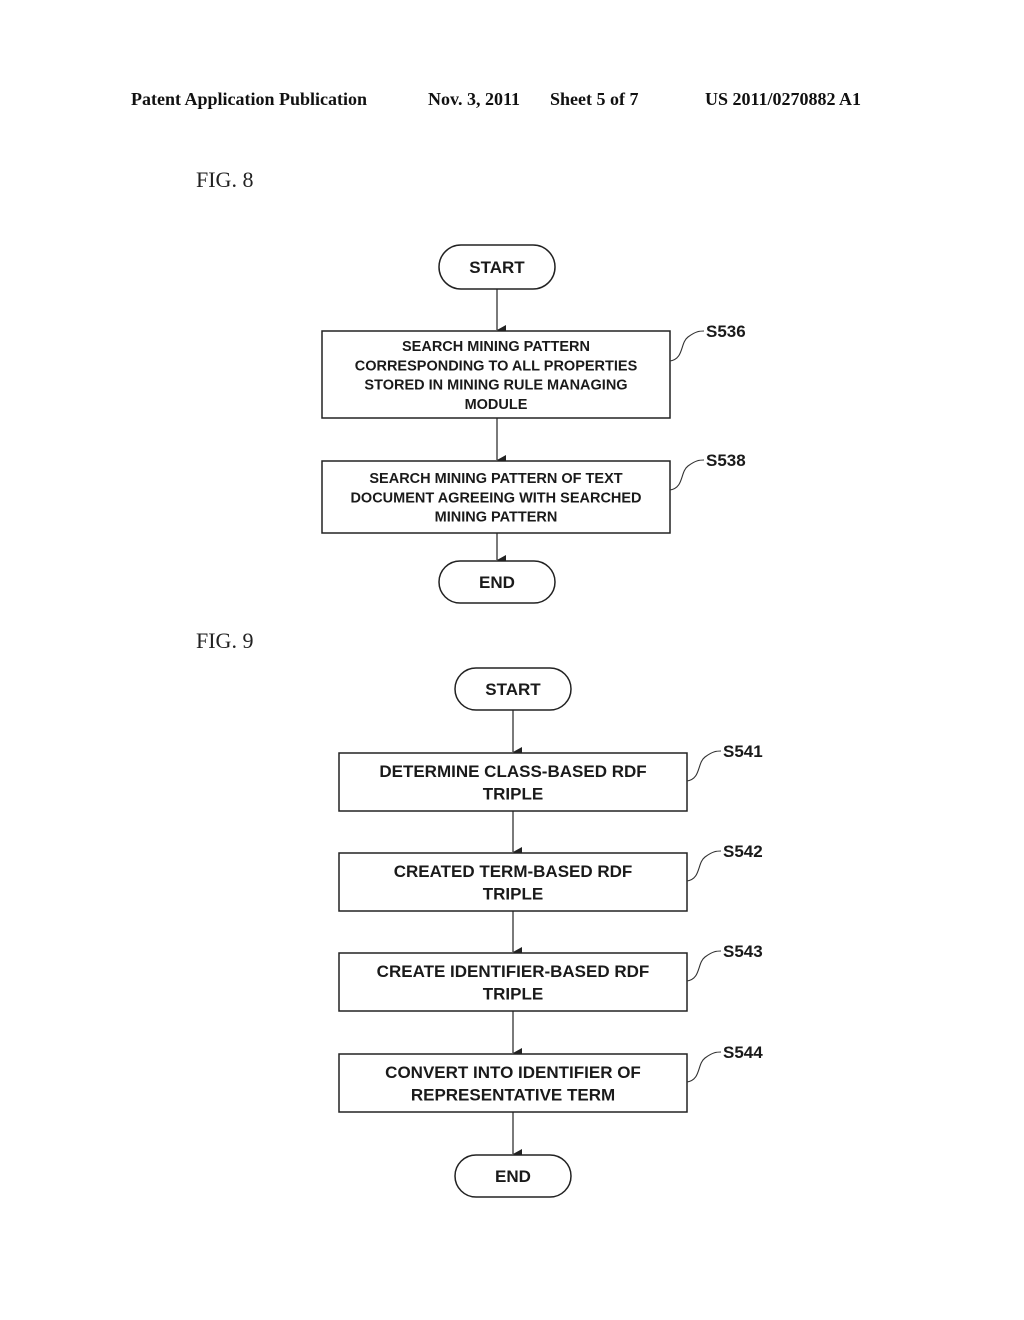 The width and height of the screenshot is (1024, 1320). What do you see at coordinates (513, 871) in the screenshot?
I see `fig9-step-s542-text-line: CREATED TERM-BASED RDF` at bounding box center [513, 871].